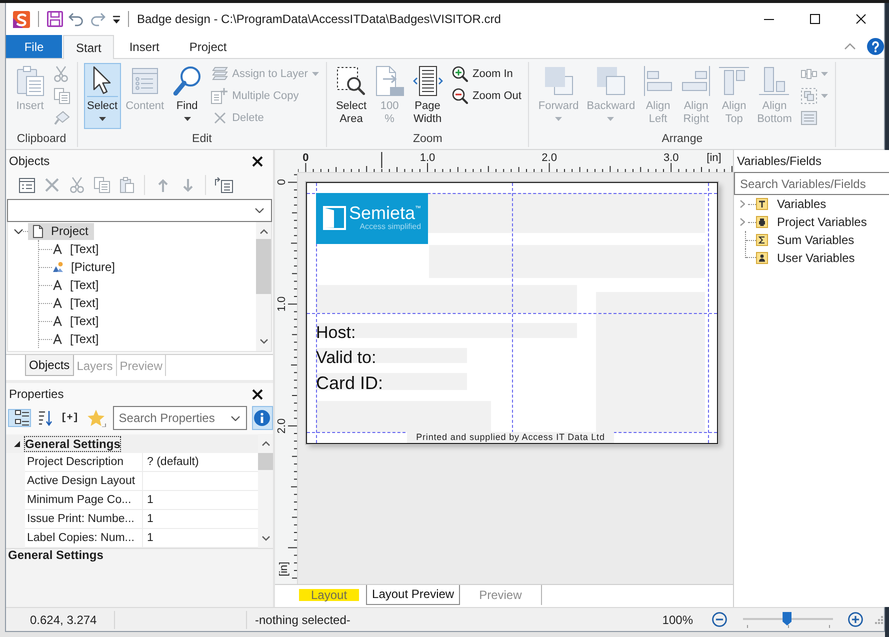  What do you see at coordinates (282, 182) in the screenshot?
I see `ruler-label: 0` at bounding box center [282, 182].